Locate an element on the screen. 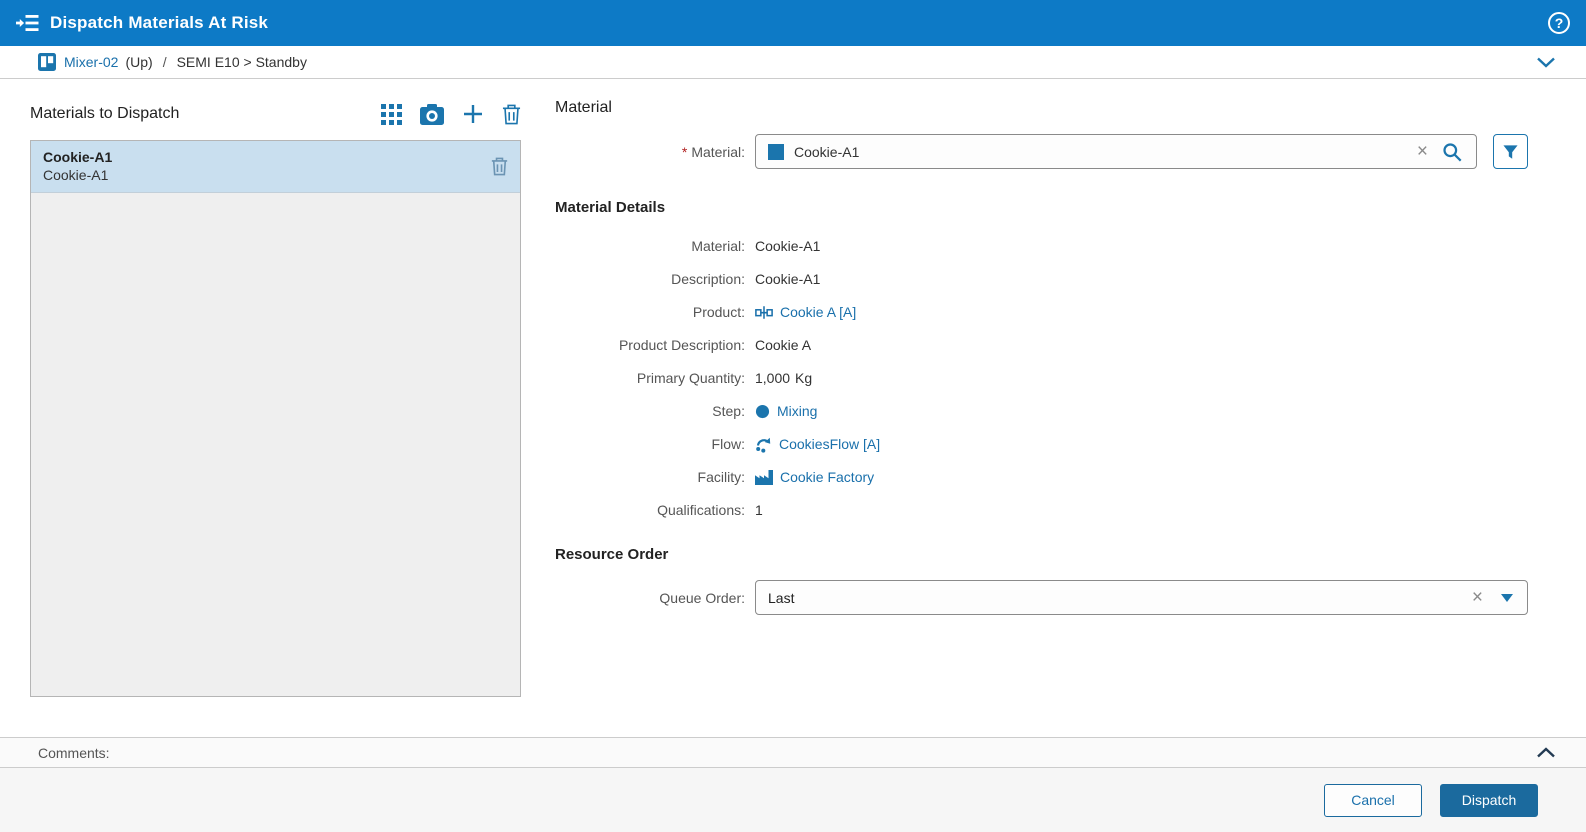 The height and width of the screenshot is (832, 1586). resource-order-heading: Resource Order is located at coordinates (612, 554).